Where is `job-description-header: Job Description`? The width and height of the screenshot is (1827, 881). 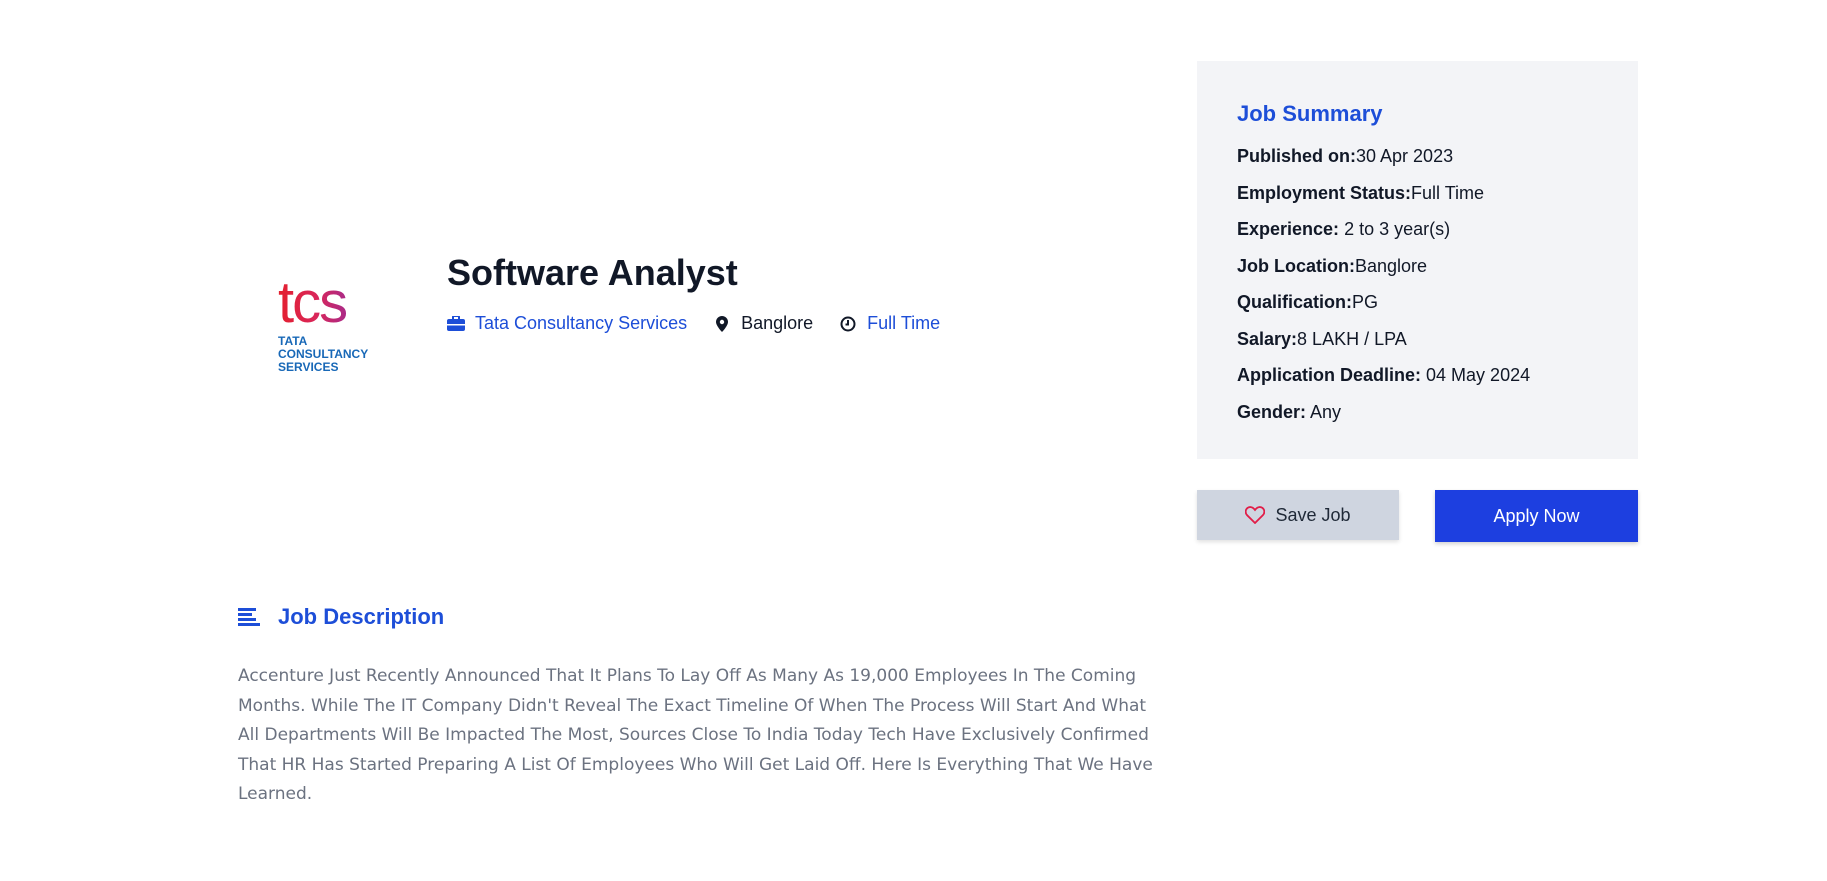 job-description-header: Job Description is located at coordinates (341, 617).